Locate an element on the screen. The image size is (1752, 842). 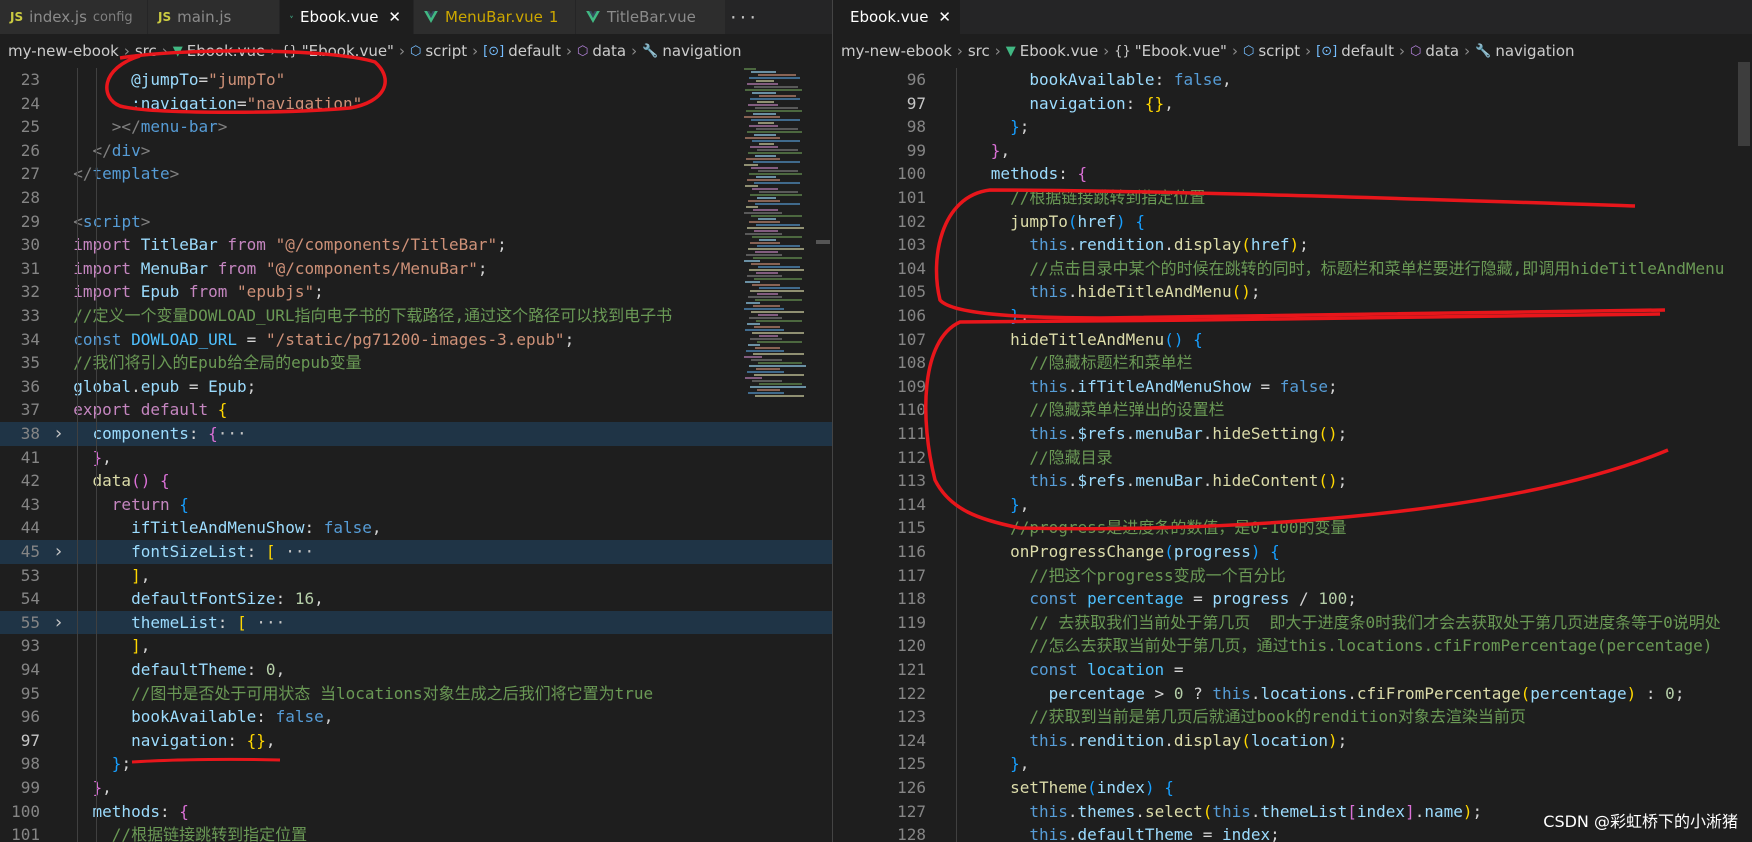
line-number: 54 is located at coordinates (30, 599).